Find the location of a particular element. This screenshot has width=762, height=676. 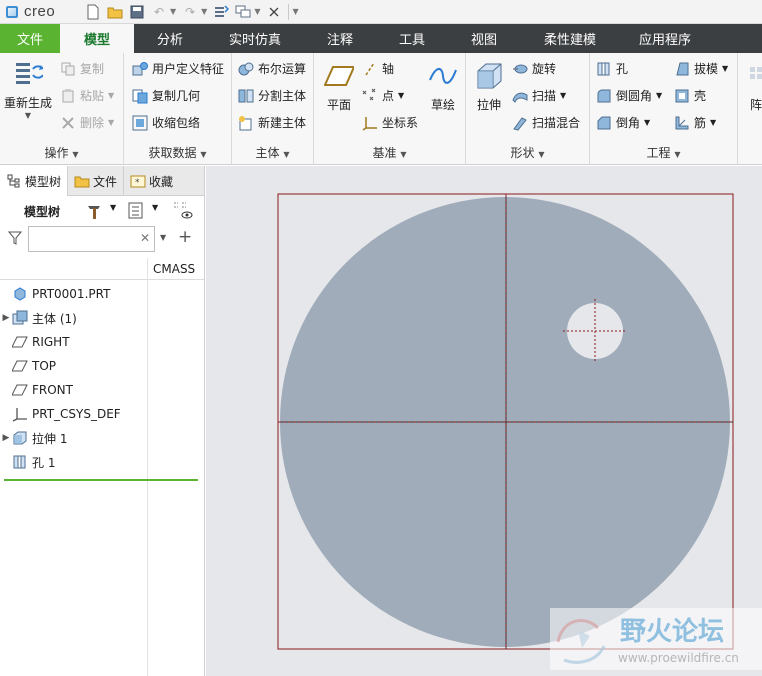

group-label-shapes: 形状 ▼ is located at coordinates (527, 152).